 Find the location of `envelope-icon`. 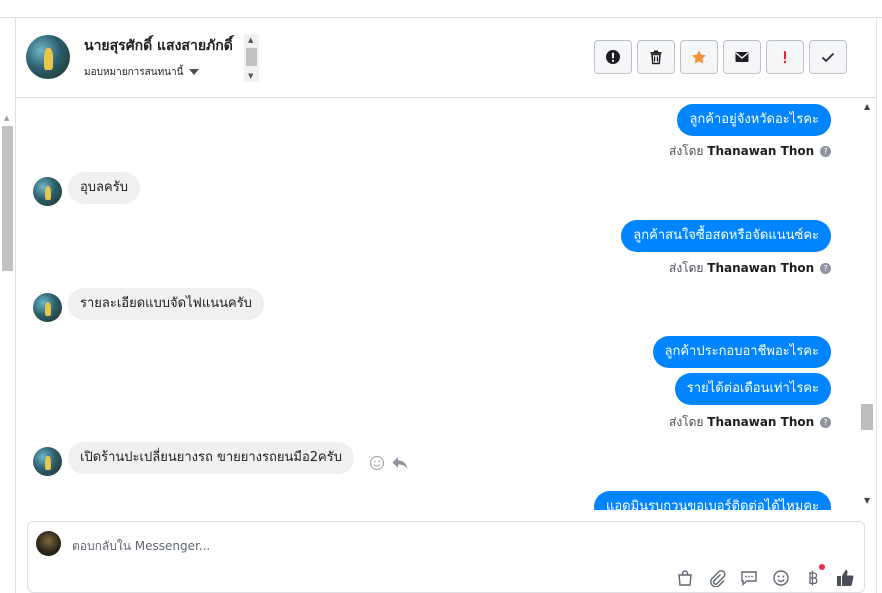

envelope-icon is located at coordinates (742, 57).